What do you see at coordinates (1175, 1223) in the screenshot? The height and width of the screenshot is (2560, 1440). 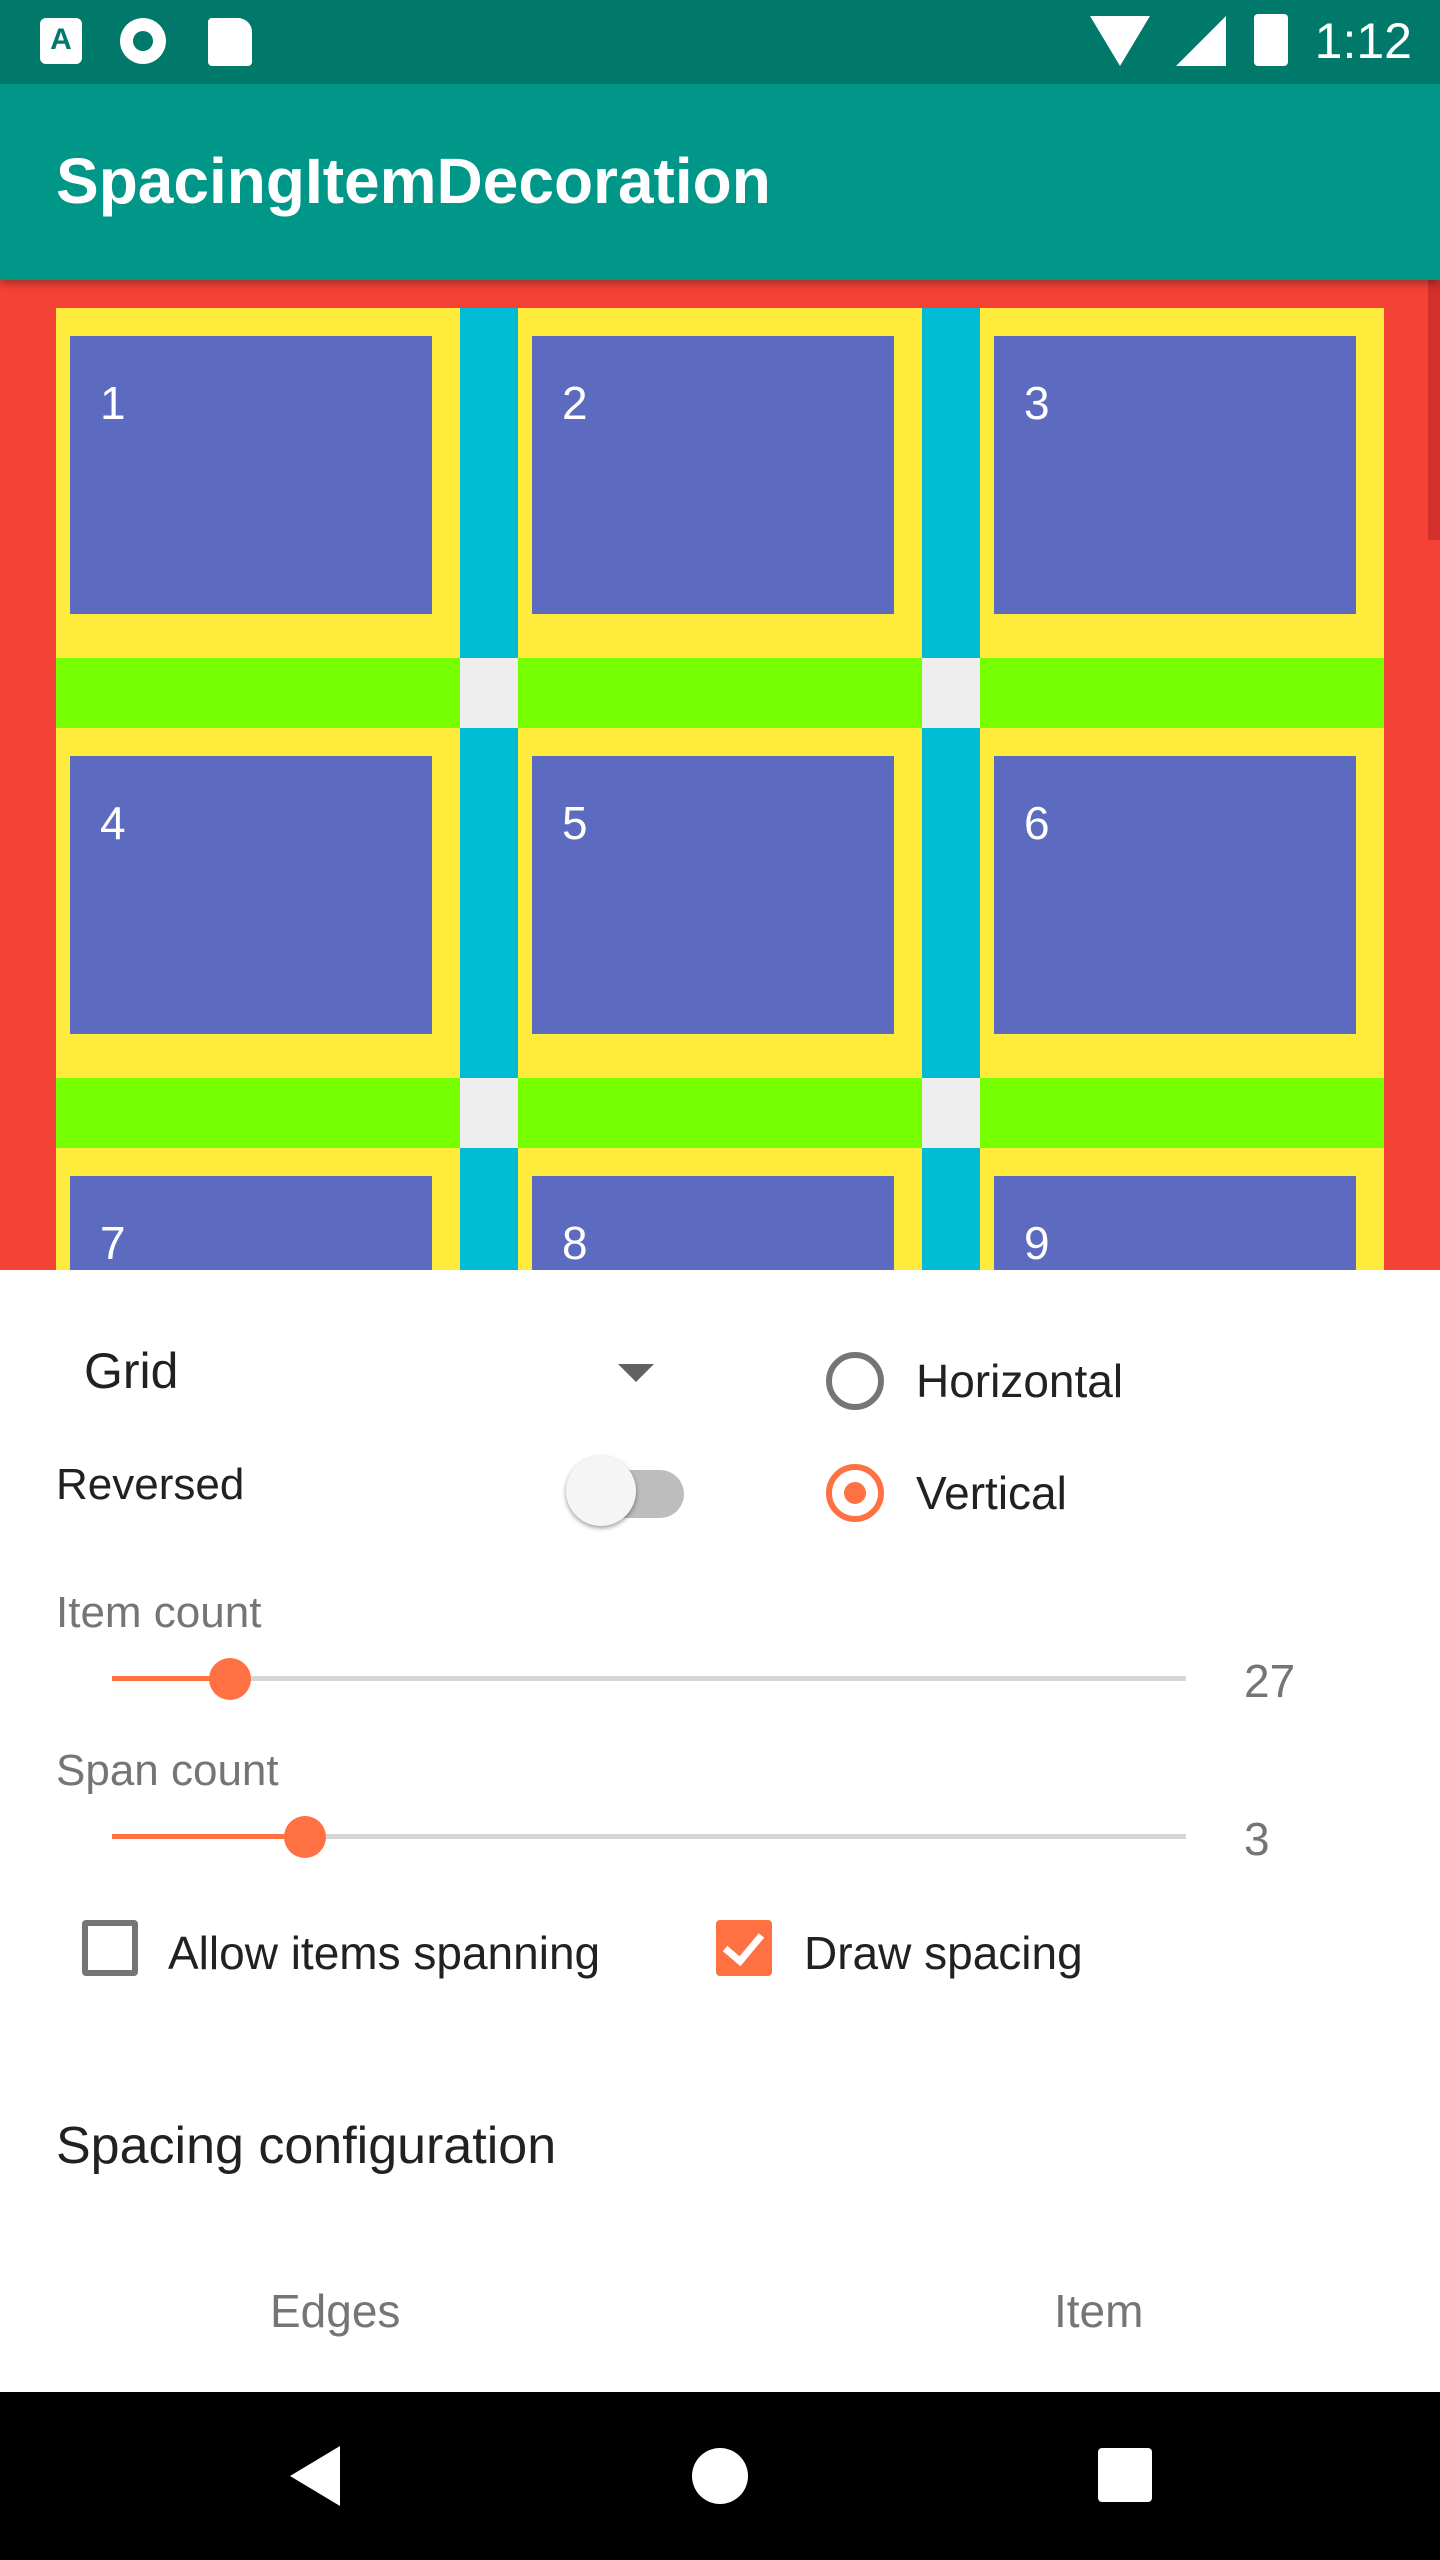 I see `grid-item: 9` at bounding box center [1175, 1223].